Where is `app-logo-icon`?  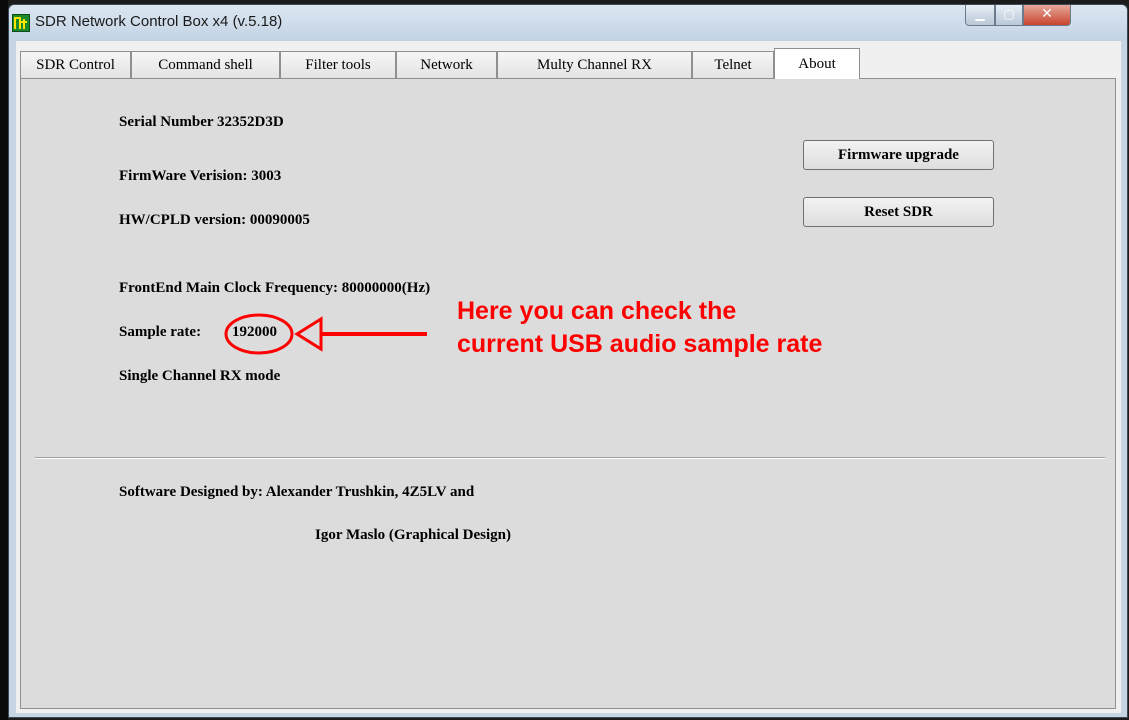 app-logo-icon is located at coordinates (21, 23).